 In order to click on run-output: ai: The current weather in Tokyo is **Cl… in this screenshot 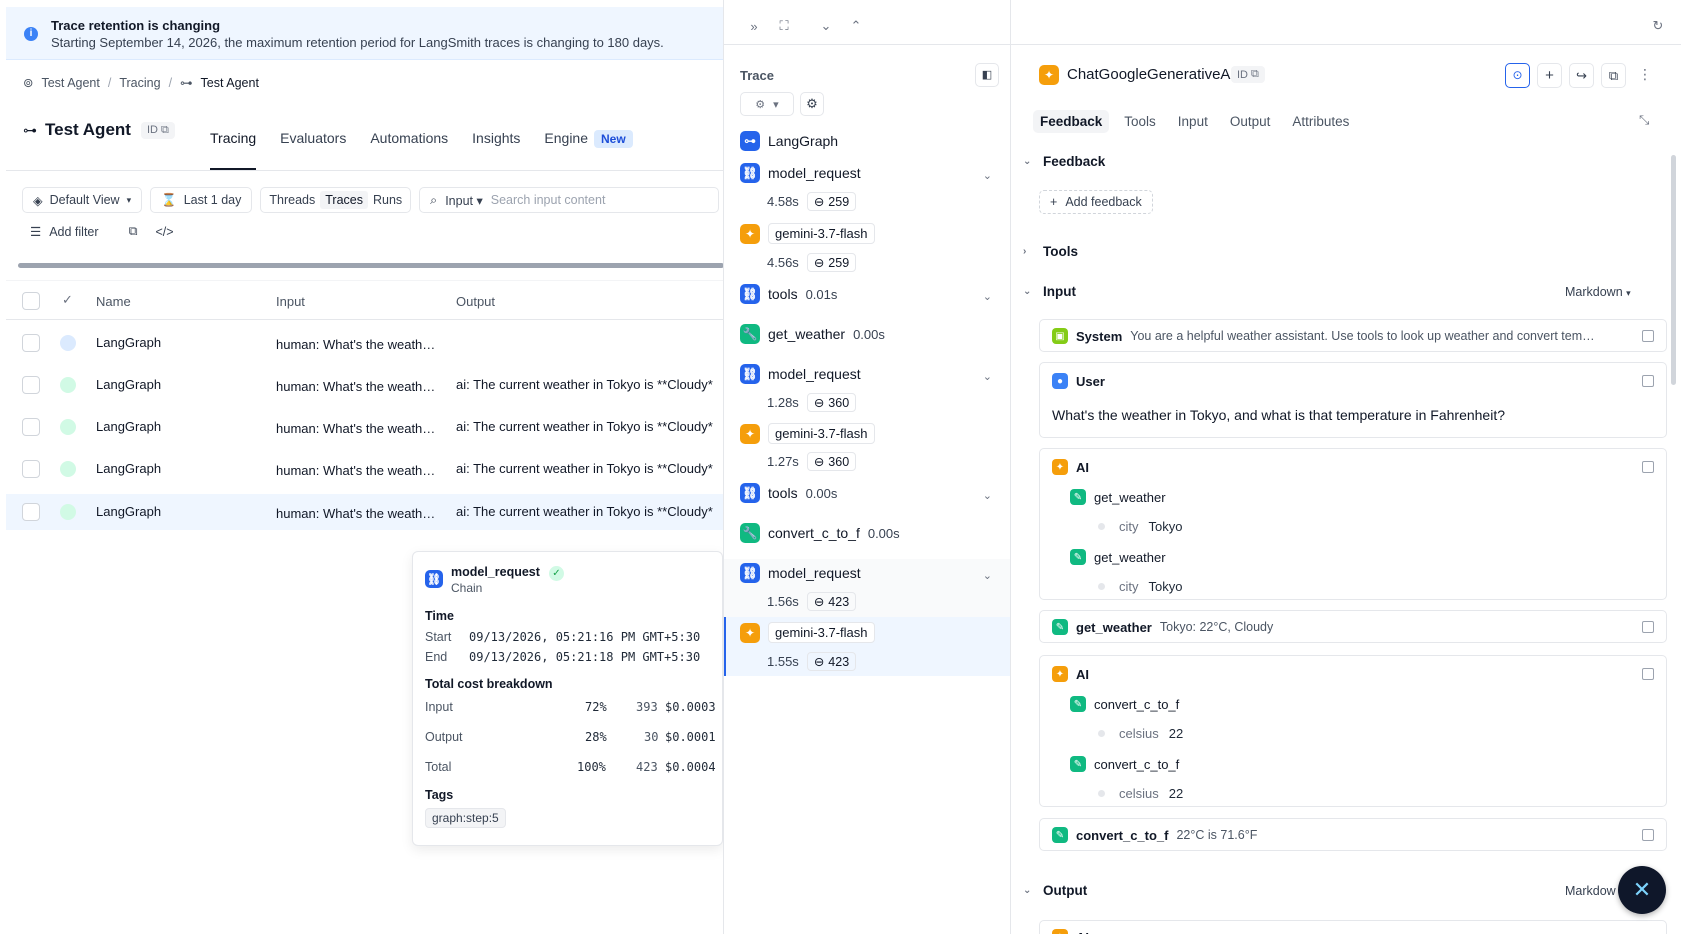, I will do `click(584, 384)`.